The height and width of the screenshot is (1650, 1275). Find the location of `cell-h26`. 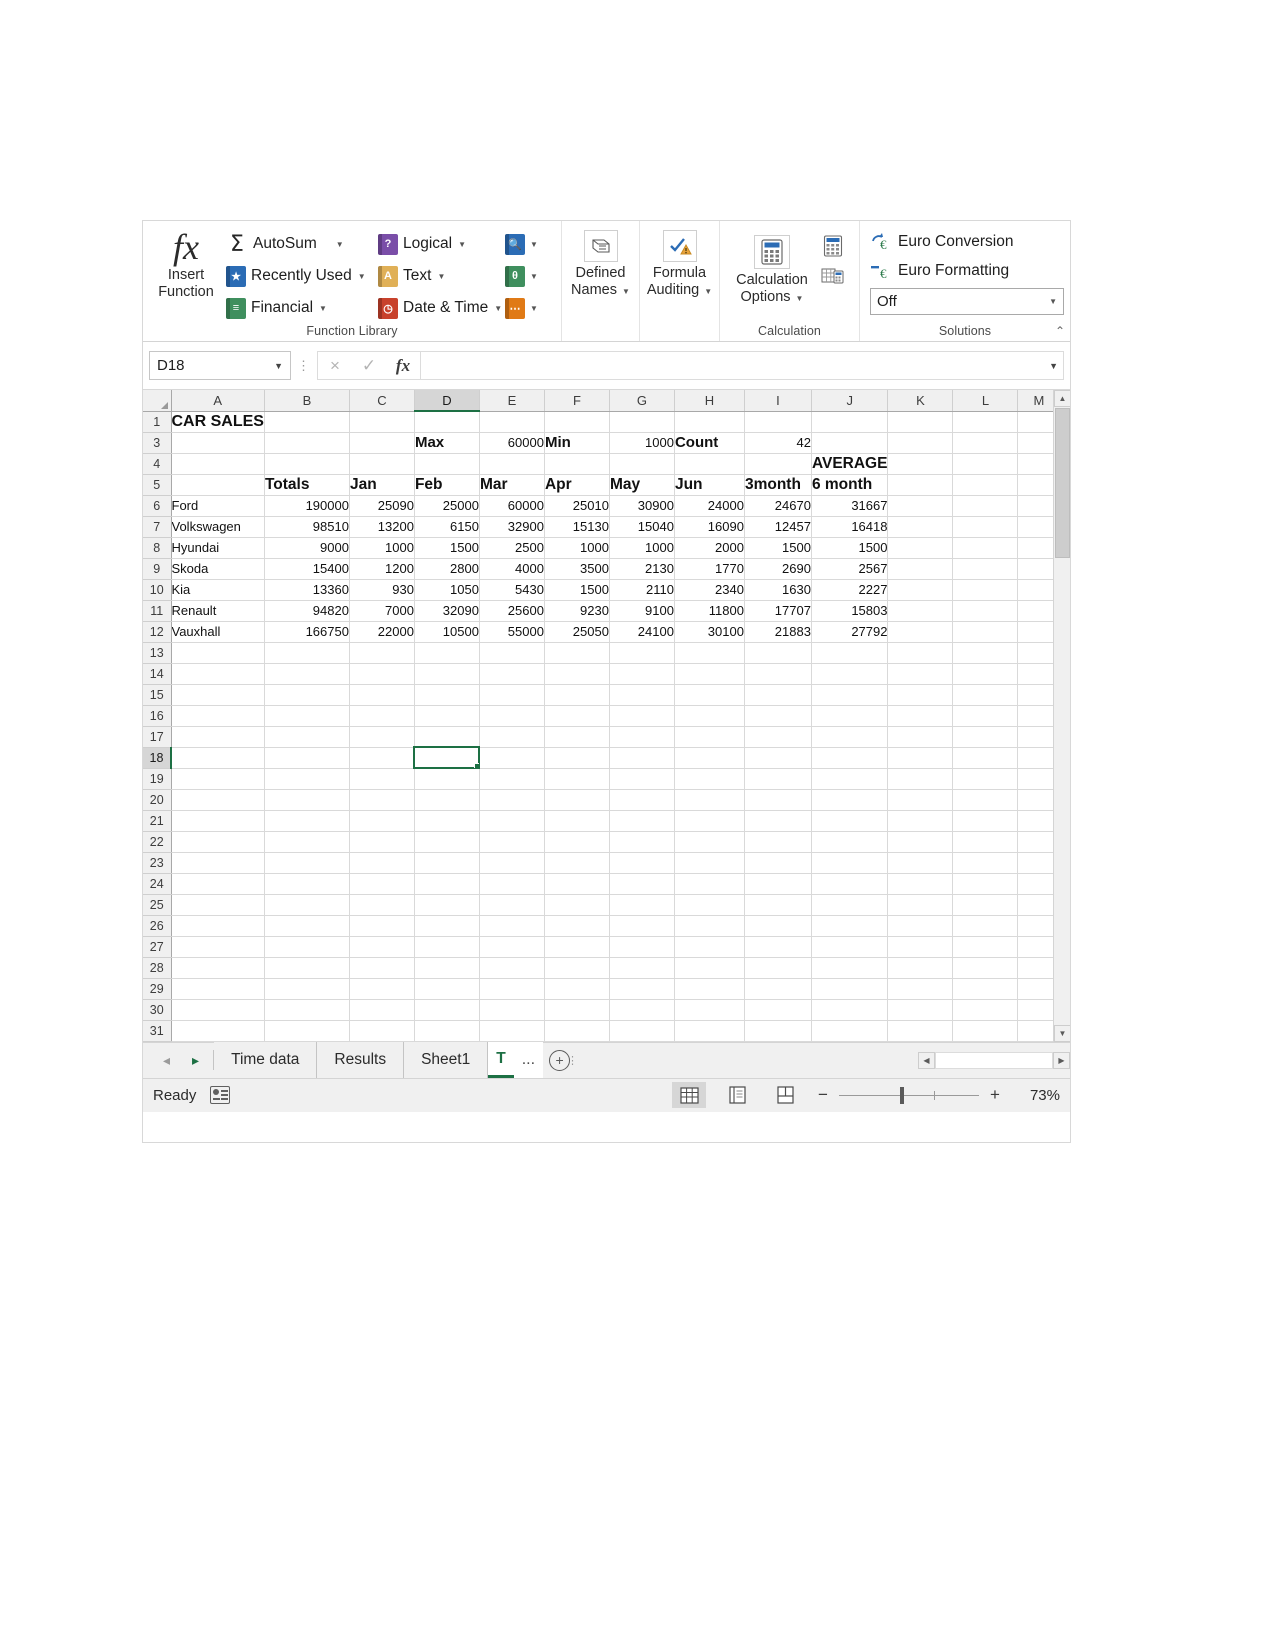

cell-h26 is located at coordinates (709, 926).